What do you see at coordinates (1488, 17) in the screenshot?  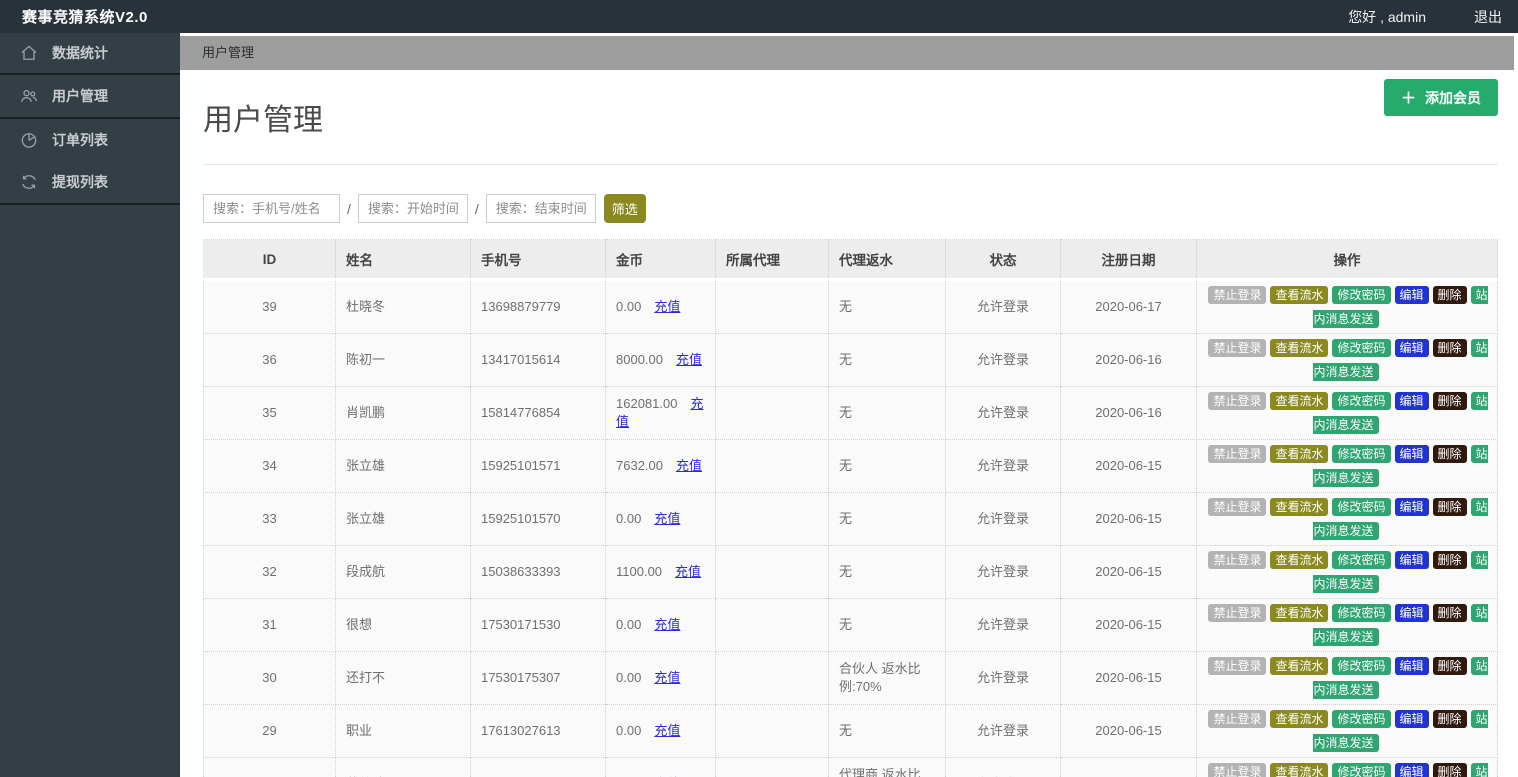 I see `logout-link: 退出` at bounding box center [1488, 17].